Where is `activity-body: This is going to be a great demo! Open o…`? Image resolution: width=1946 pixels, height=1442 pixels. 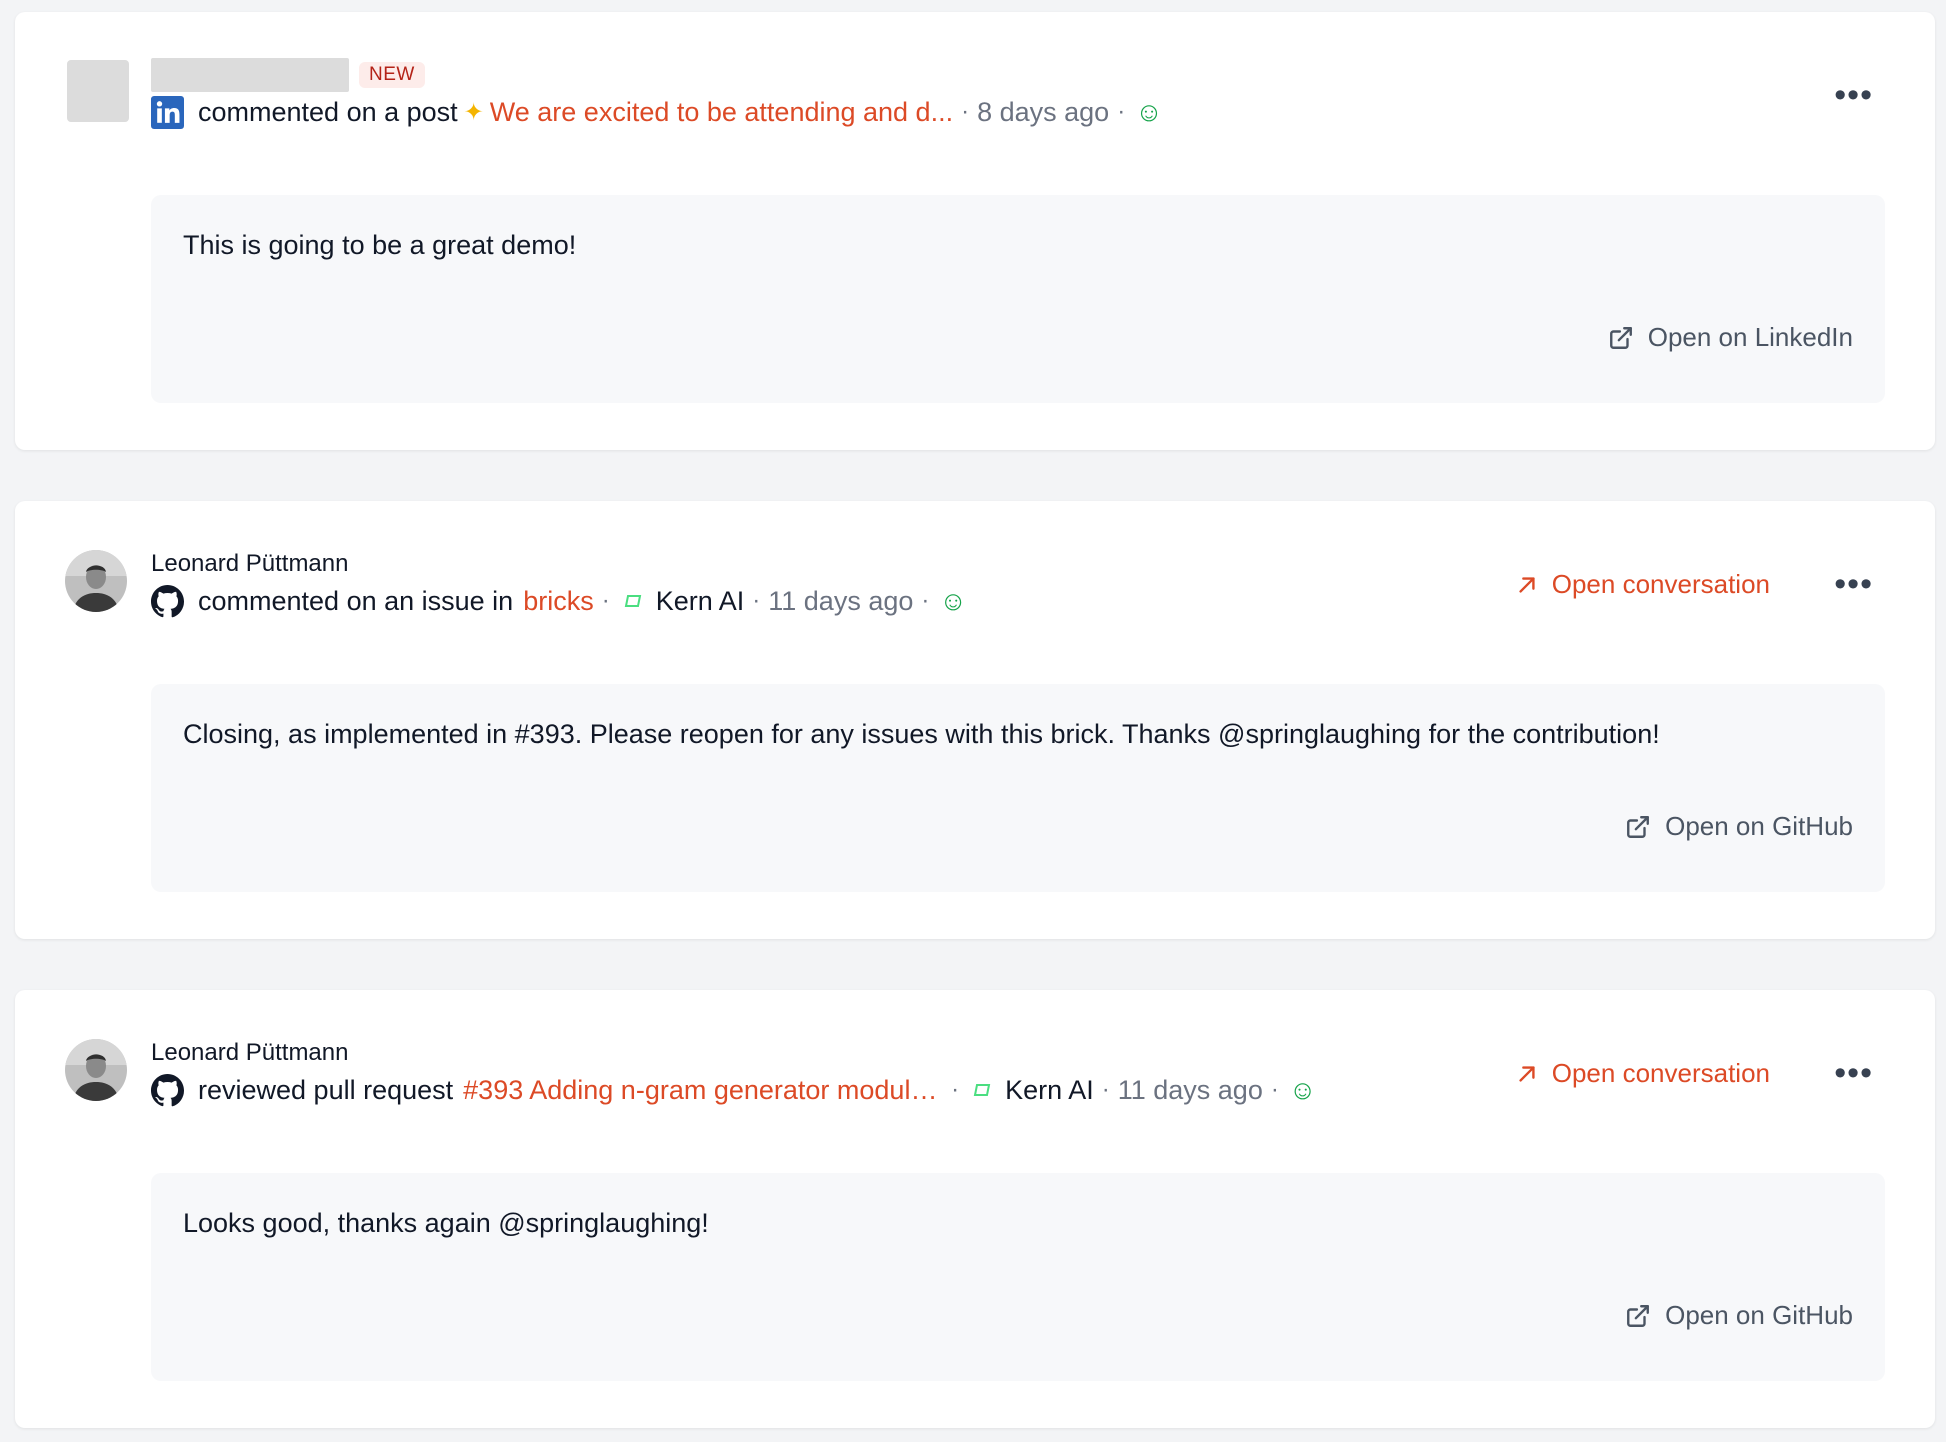 activity-body: This is going to be a great demo! Open o… is located at coordinates (1018, 299).